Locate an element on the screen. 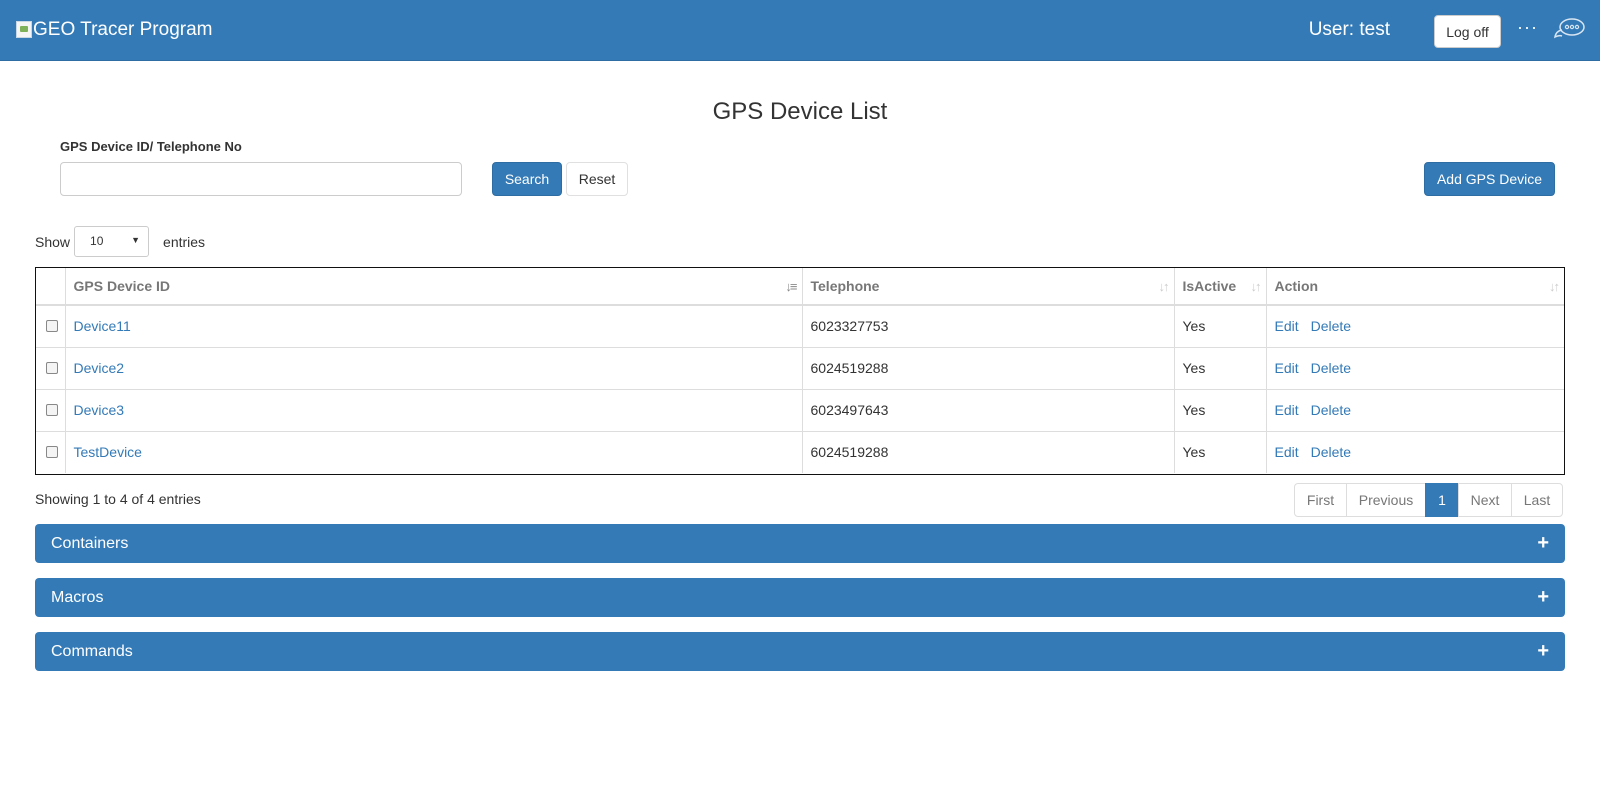 The width and height of the screenshot is (1600, 789). device-id-link: Device2 is located at coordinates (99, 368).